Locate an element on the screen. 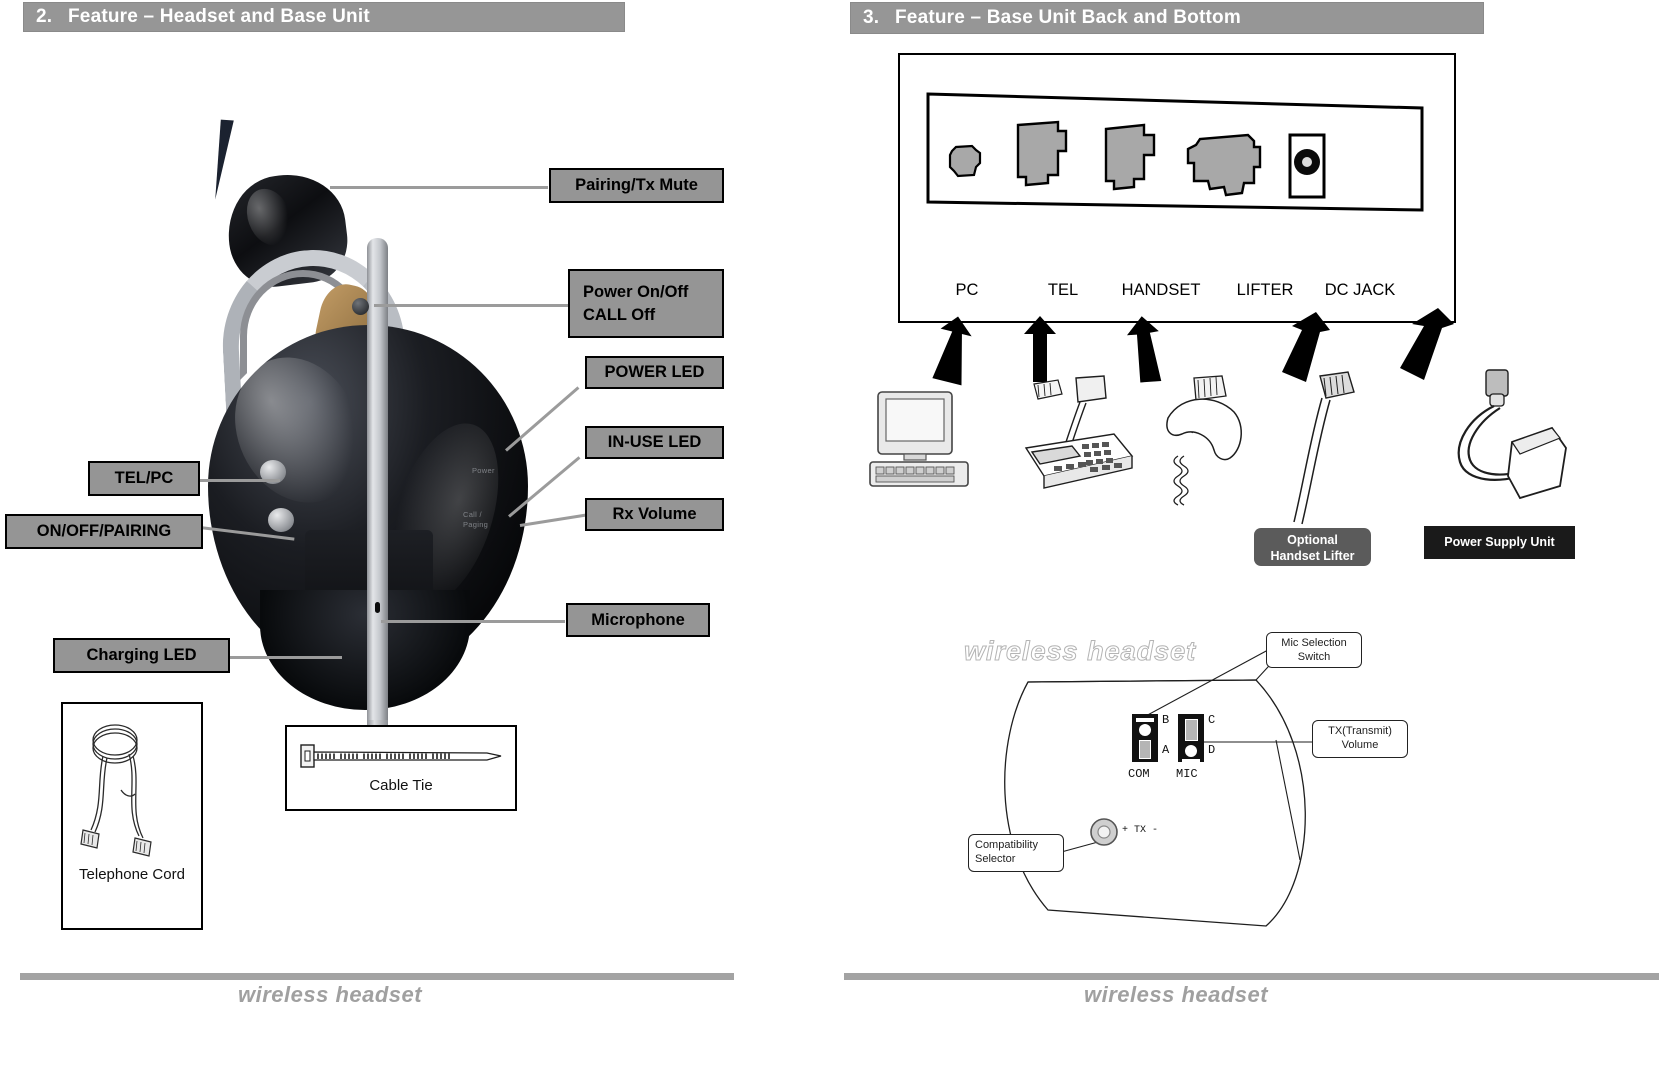 Image resolution: width=1663 pixels, height=1066 pixels. pill-line2: Handset Lifter is located at coordinates (1312, 555).